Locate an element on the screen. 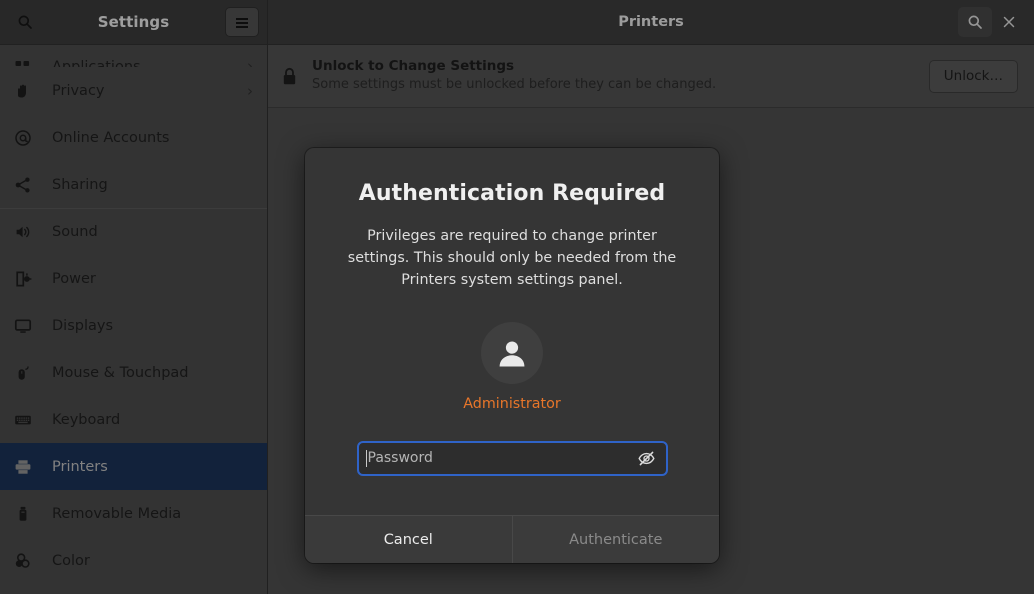 Image resolution: width=1034 pixels, height=594 pixels. sidebar-search-button is located at coordinates (25, 22).